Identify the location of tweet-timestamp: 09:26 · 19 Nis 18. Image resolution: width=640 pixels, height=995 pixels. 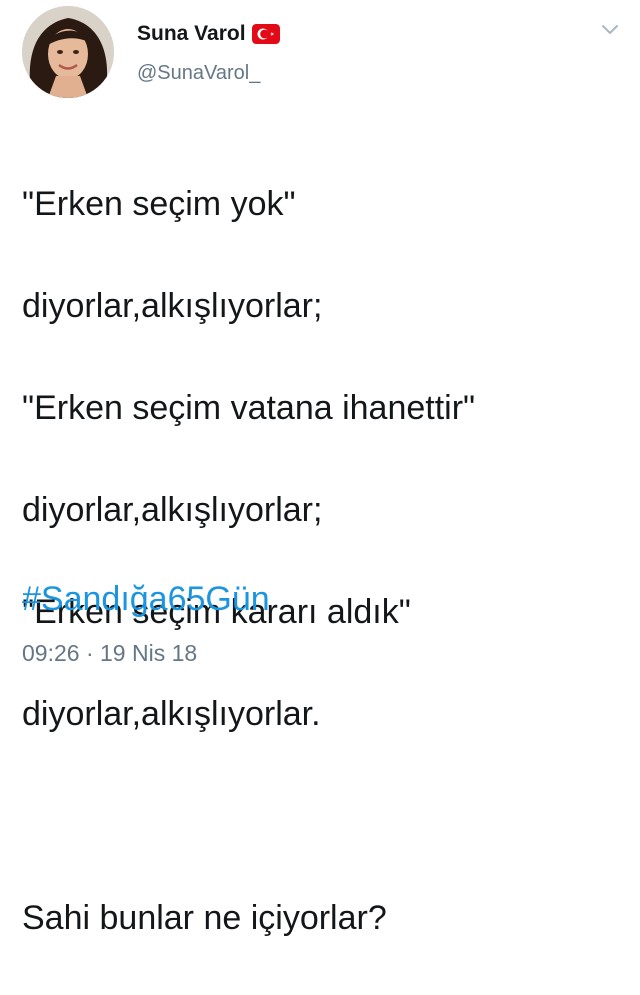
(109, 653).